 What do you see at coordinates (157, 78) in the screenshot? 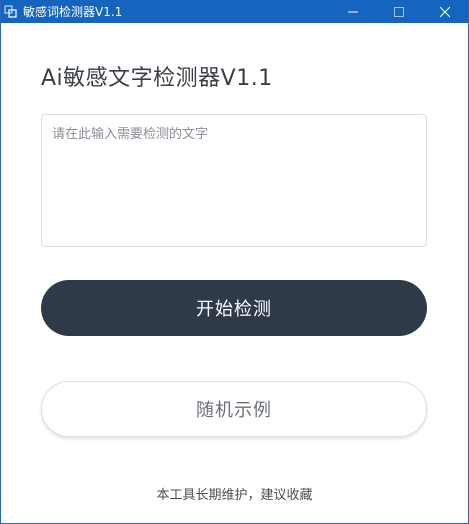
I see `page-title: Ai敏感文字检测器V1.1` at bounding box center [157, 78].